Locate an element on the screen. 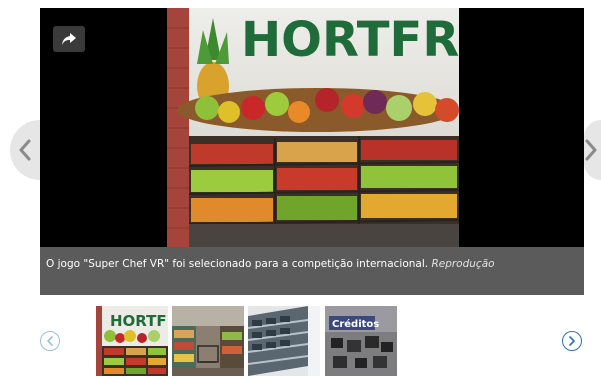  chevron-left-icon is located at coordinates (25, 150).